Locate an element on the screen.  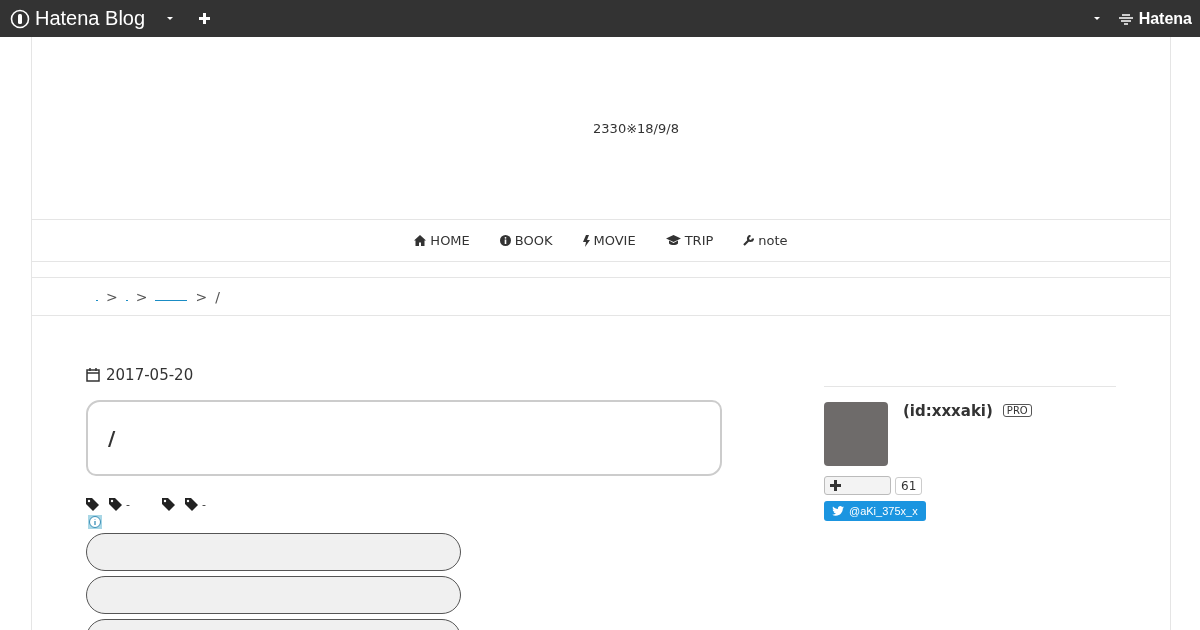
nav-link: MOVIE is located at coordinates (609, 240).